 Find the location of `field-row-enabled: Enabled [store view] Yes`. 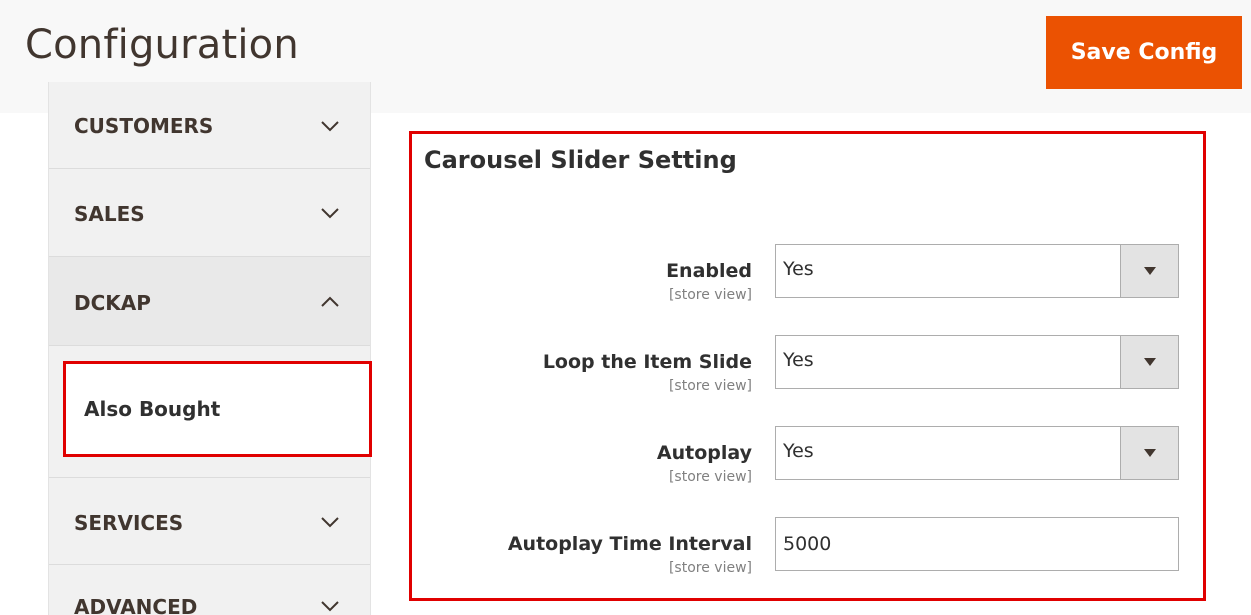

field-row-enabled: Enabled [store view] Yes is located at coordinates (807, 279).